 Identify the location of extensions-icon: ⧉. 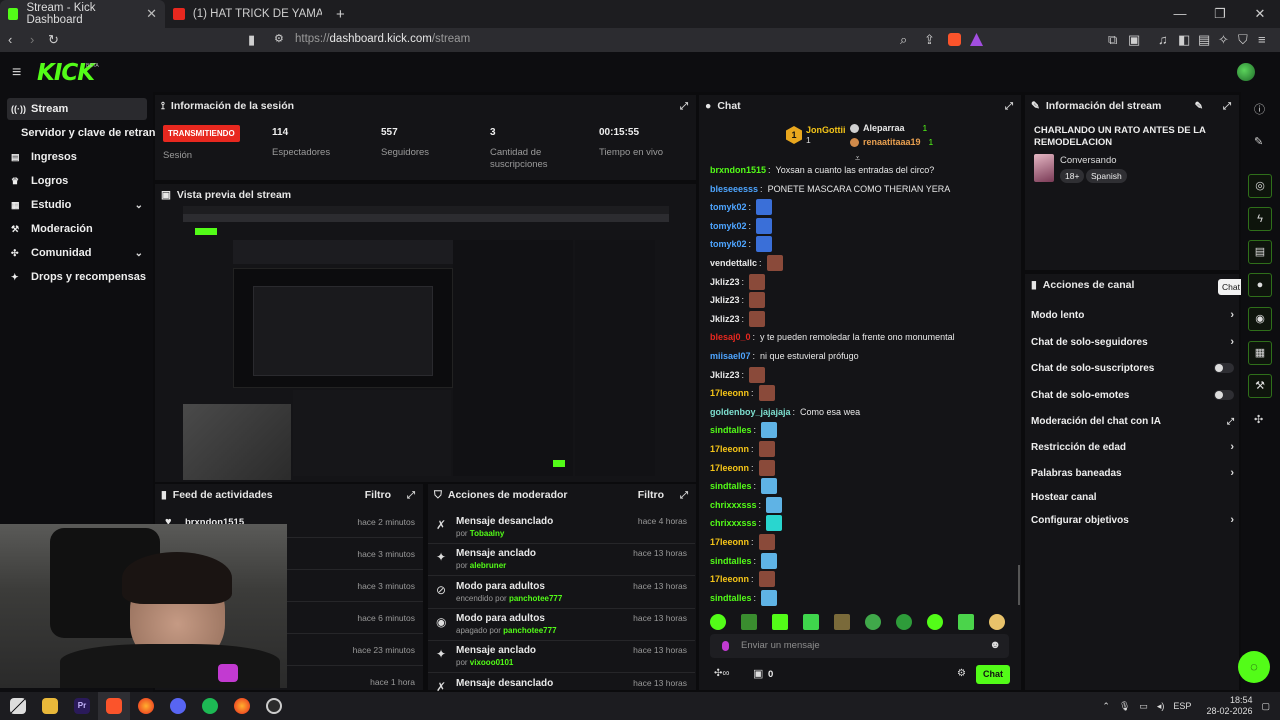
(1112, 40).